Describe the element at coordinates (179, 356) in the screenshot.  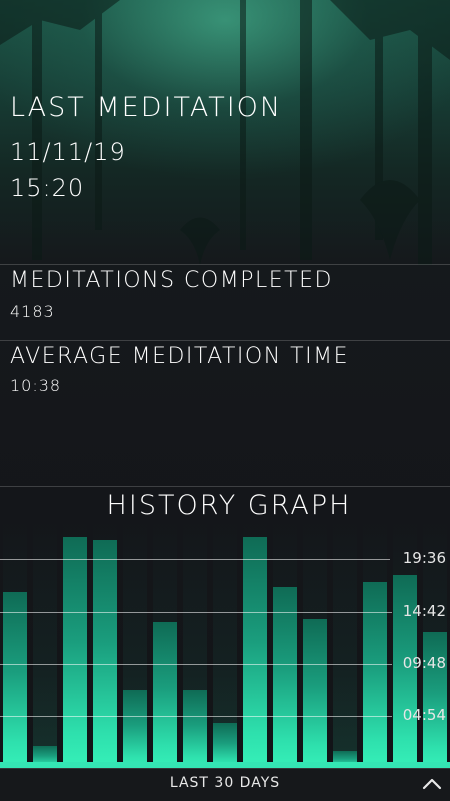
I see `average-time-title: AVERAGE MEDITATION TIME` at that location.